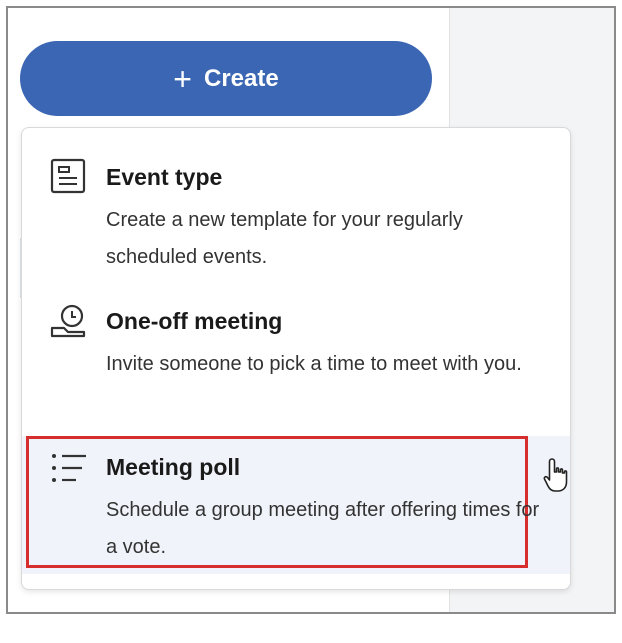 Image resolution: width=622 pixels, height=643 pixels. What do you see at coordinates (173, 467) in the screenshot?
I see `menu-item-title: Meeting poll` at bounding box center [173, 467].